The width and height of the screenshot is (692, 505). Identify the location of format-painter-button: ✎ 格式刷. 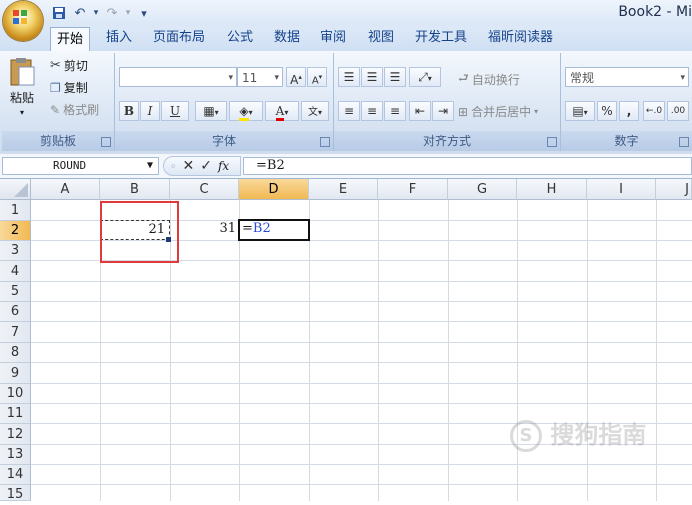
(74, 109).